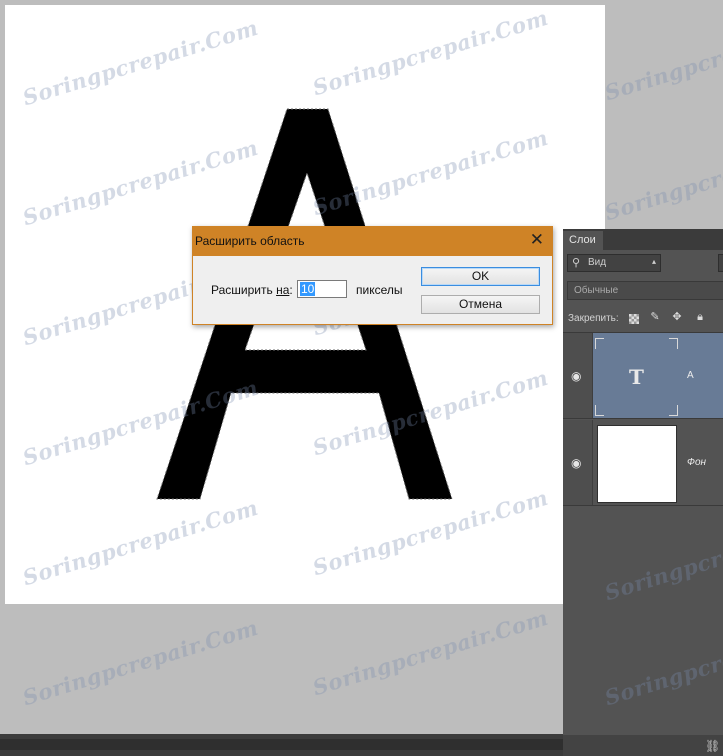 This screenshot has height=756, width=723. What do you see at coordinates (700, 317) in the screenshot?
I see `lock-icon: 🔒︎` at bounding box center [700, 317].